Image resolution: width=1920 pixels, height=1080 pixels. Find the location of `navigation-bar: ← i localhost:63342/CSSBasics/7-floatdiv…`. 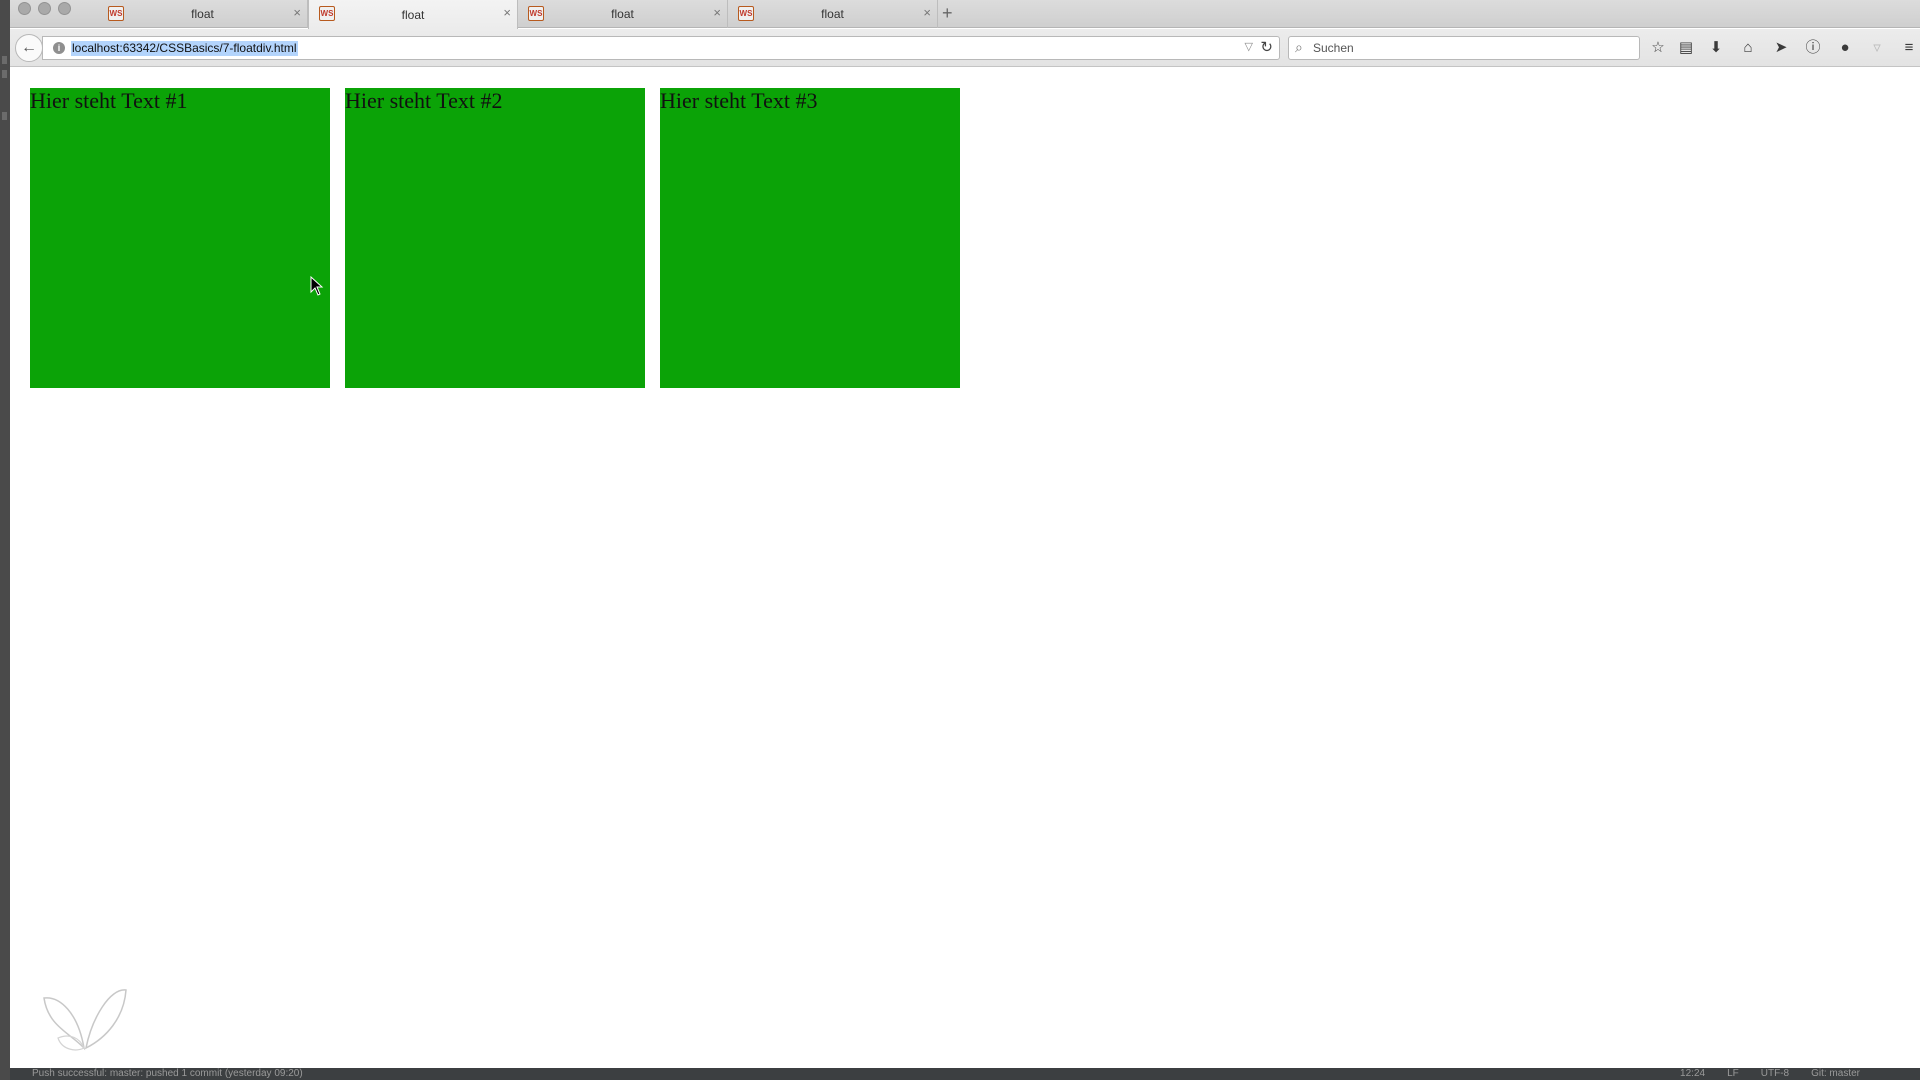

navigation-bar: ← i localhost:63342/CSSBasics/7-floatdiv… is located at coordinates (965, 48).